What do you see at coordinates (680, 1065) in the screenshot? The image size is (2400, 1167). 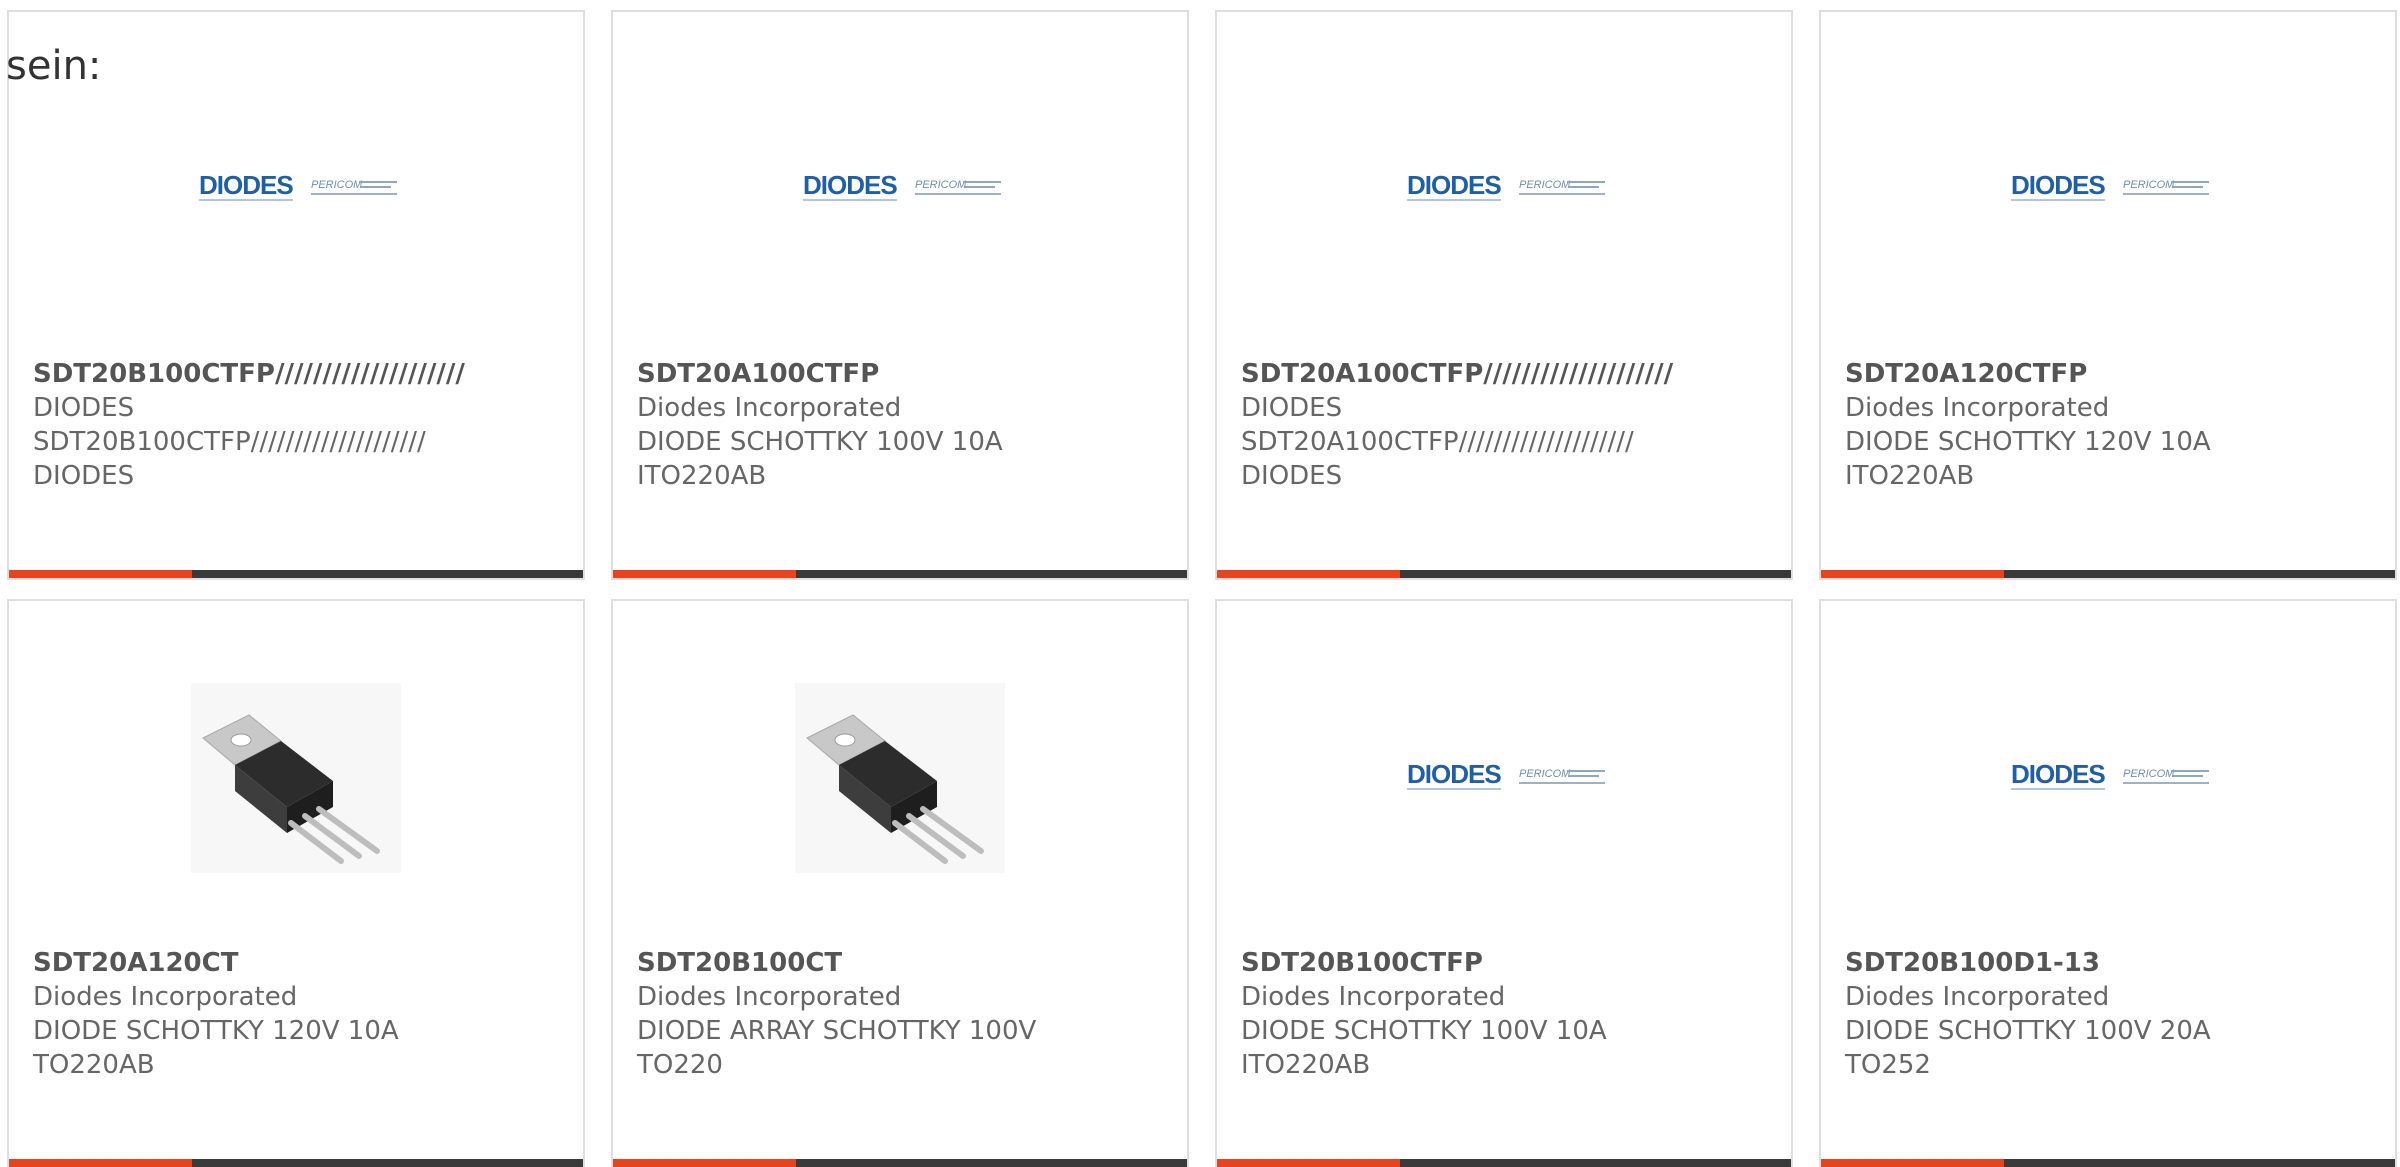 I see `package-text: TO220` at bounding box center [680, 1065].